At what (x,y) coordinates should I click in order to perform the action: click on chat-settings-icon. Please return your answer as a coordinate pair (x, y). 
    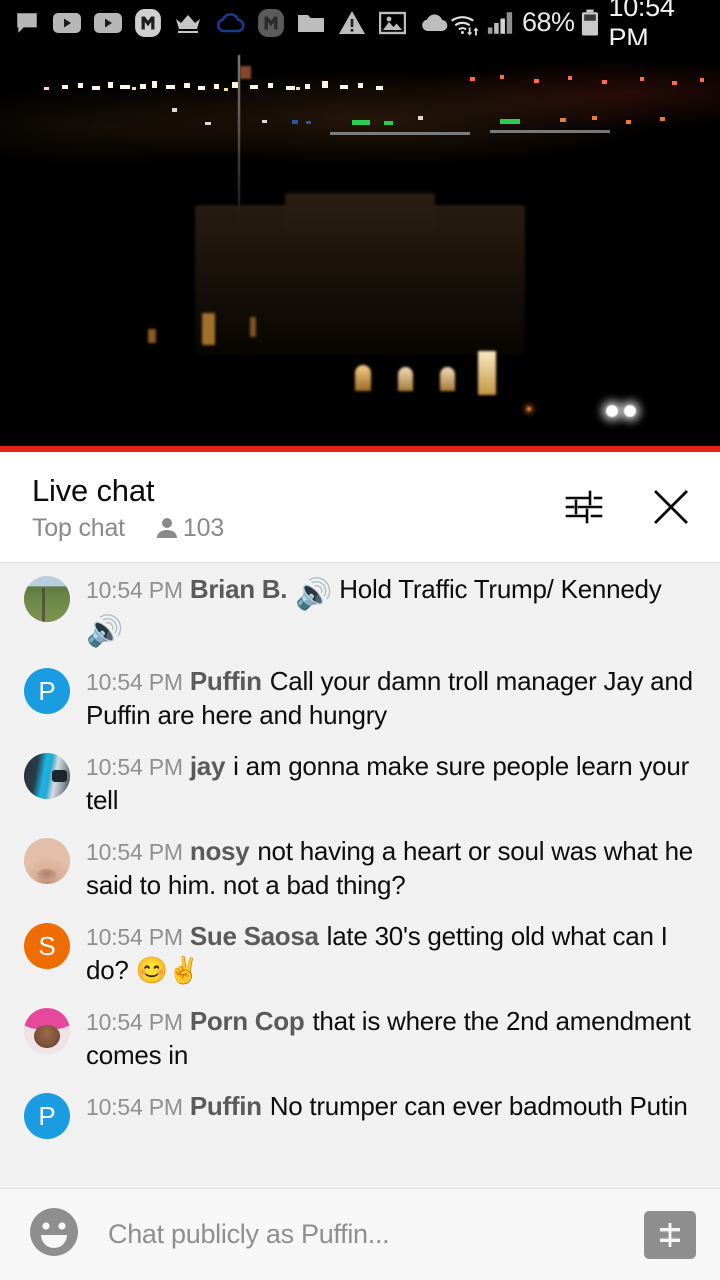
    Looking at the image, I should click on (584, 507).